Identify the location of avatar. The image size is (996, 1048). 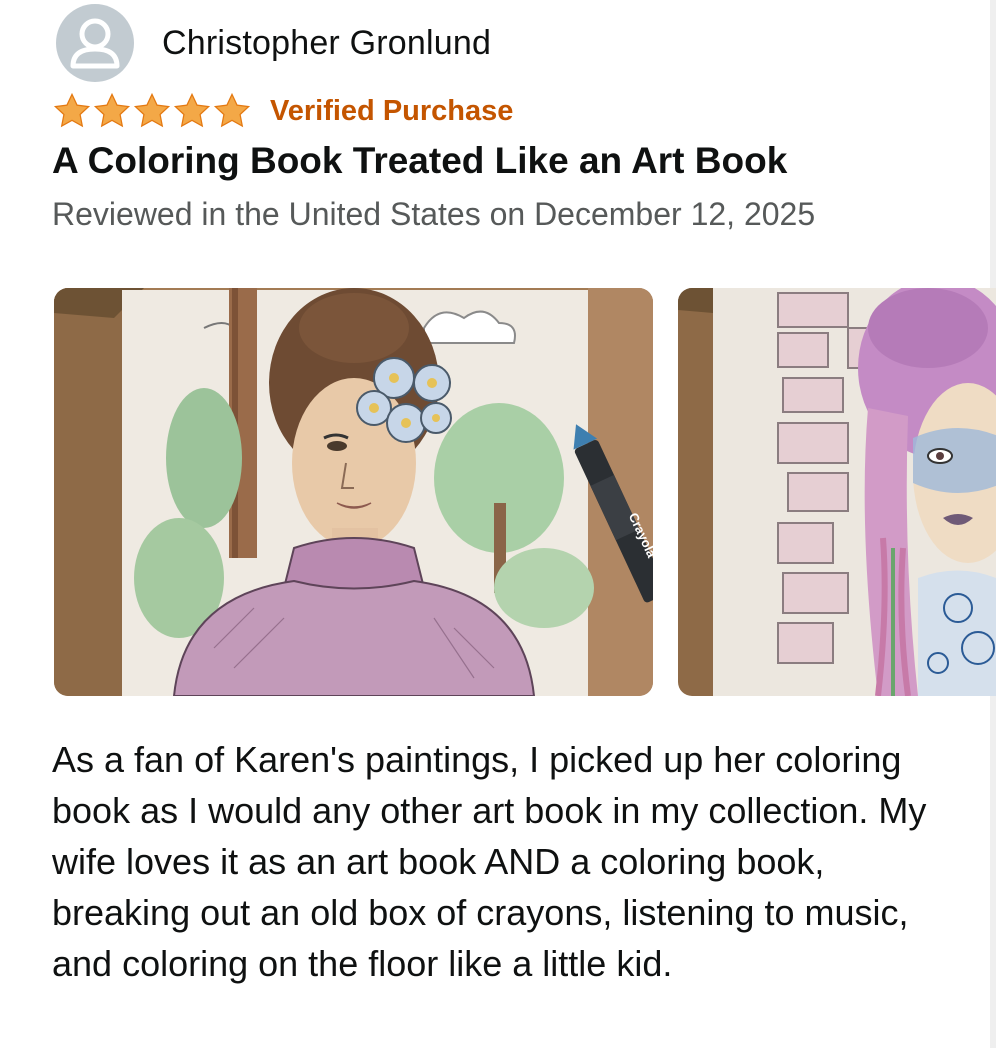
(95, 43).